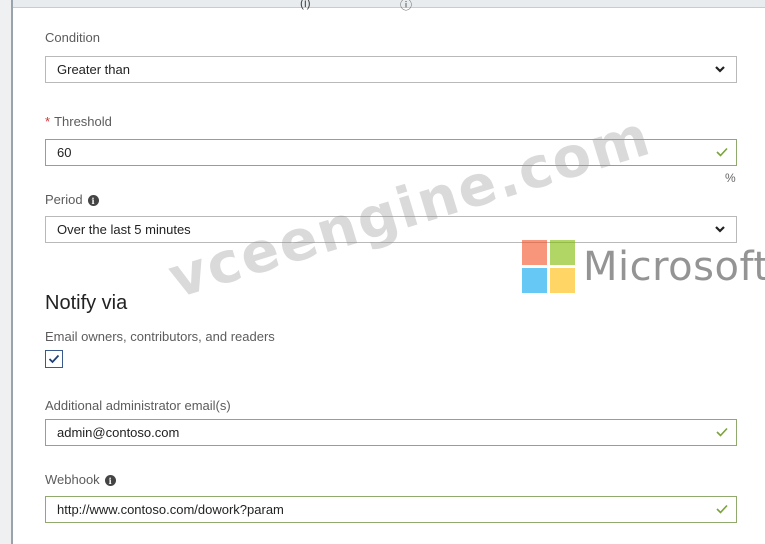 The image size is (765, 544). I want to click on admin-email-input: admin@contoso.com, so click(391, 432).